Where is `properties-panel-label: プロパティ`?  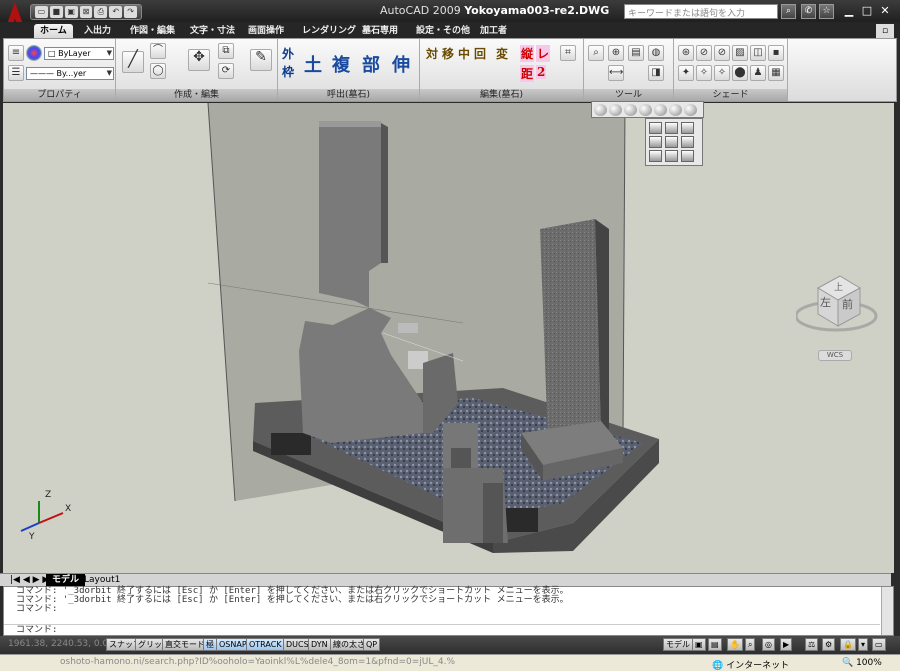
properties-panel-label: プロパティ is located at coordinates (59, 95).